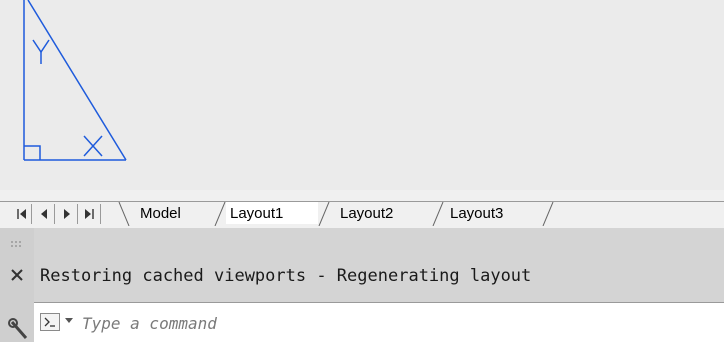 This screenshot has height=343, width=724. I want to click on previous-tab-button, so click(44, 214).